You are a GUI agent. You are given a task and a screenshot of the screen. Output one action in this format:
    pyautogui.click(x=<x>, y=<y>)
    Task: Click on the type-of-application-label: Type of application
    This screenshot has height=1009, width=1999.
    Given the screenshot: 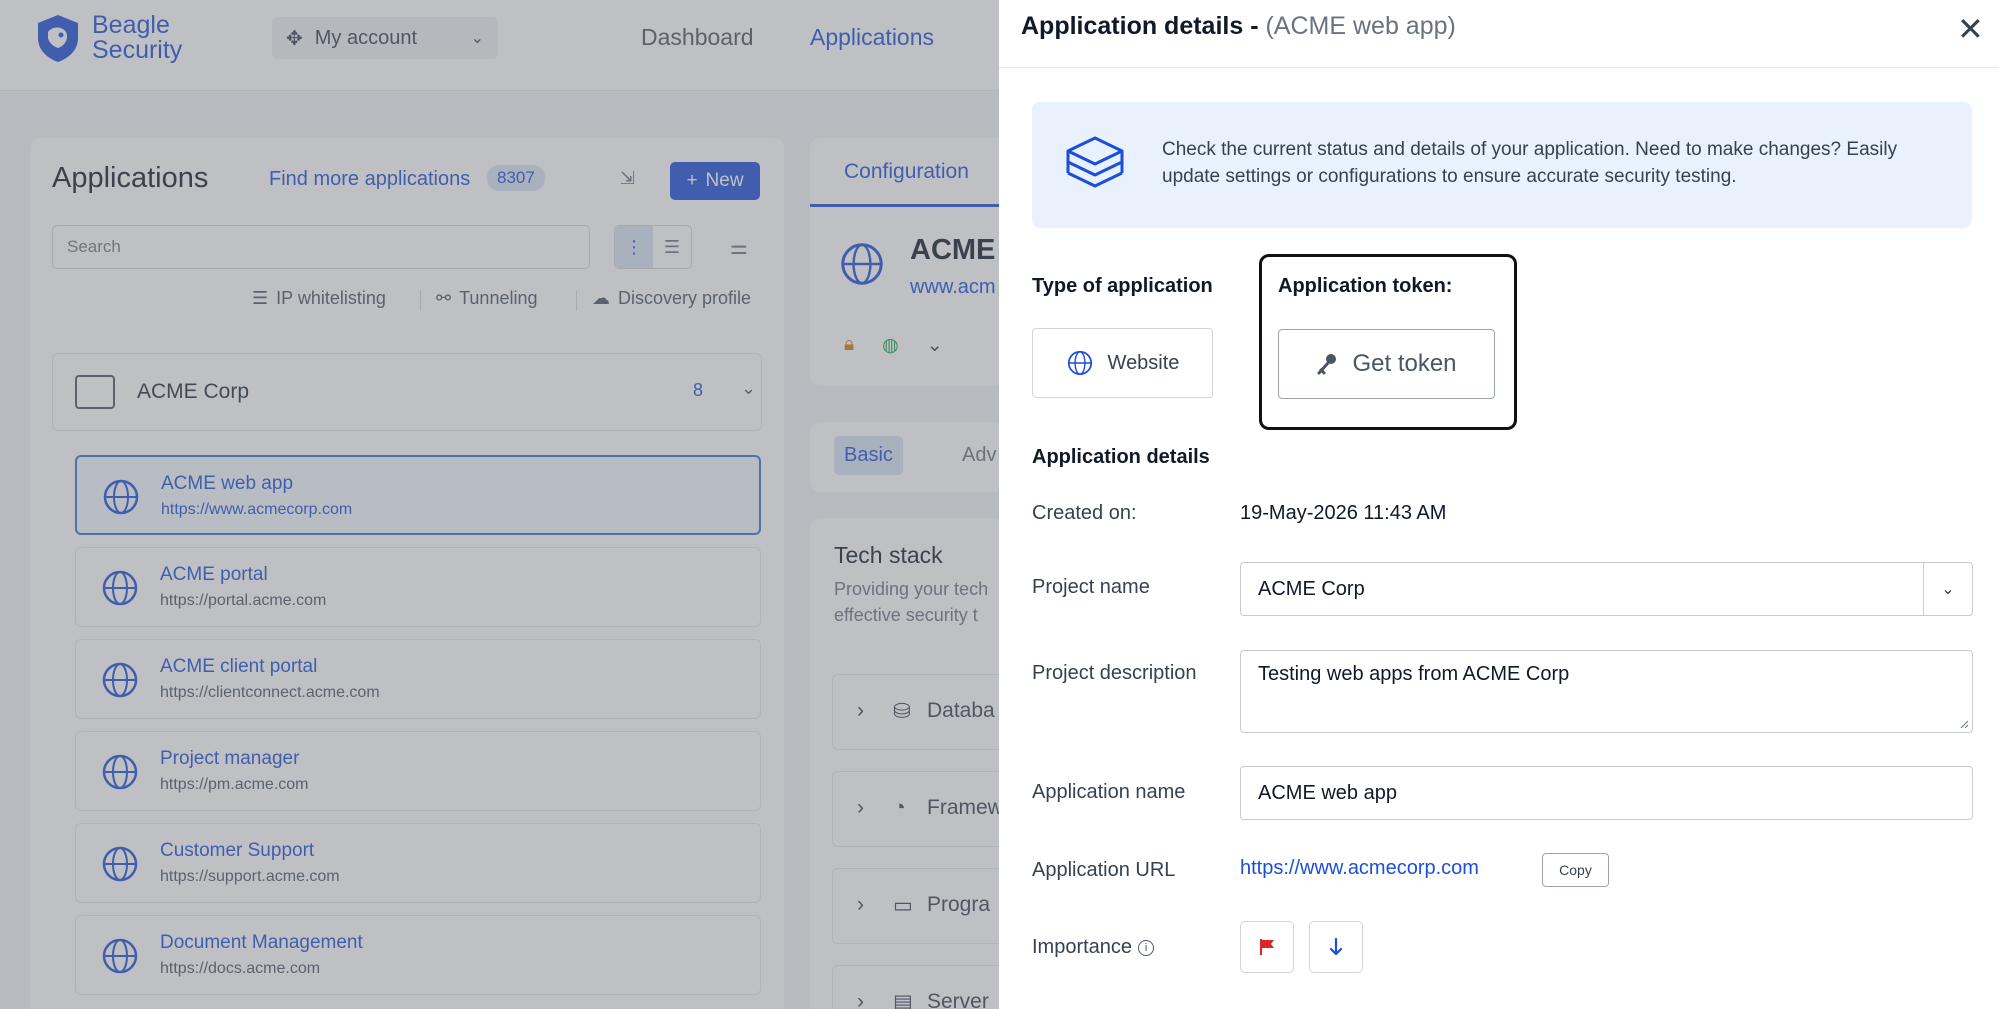 What is the action you would take?
    pyautogui.click(x=1122, y=286)
    